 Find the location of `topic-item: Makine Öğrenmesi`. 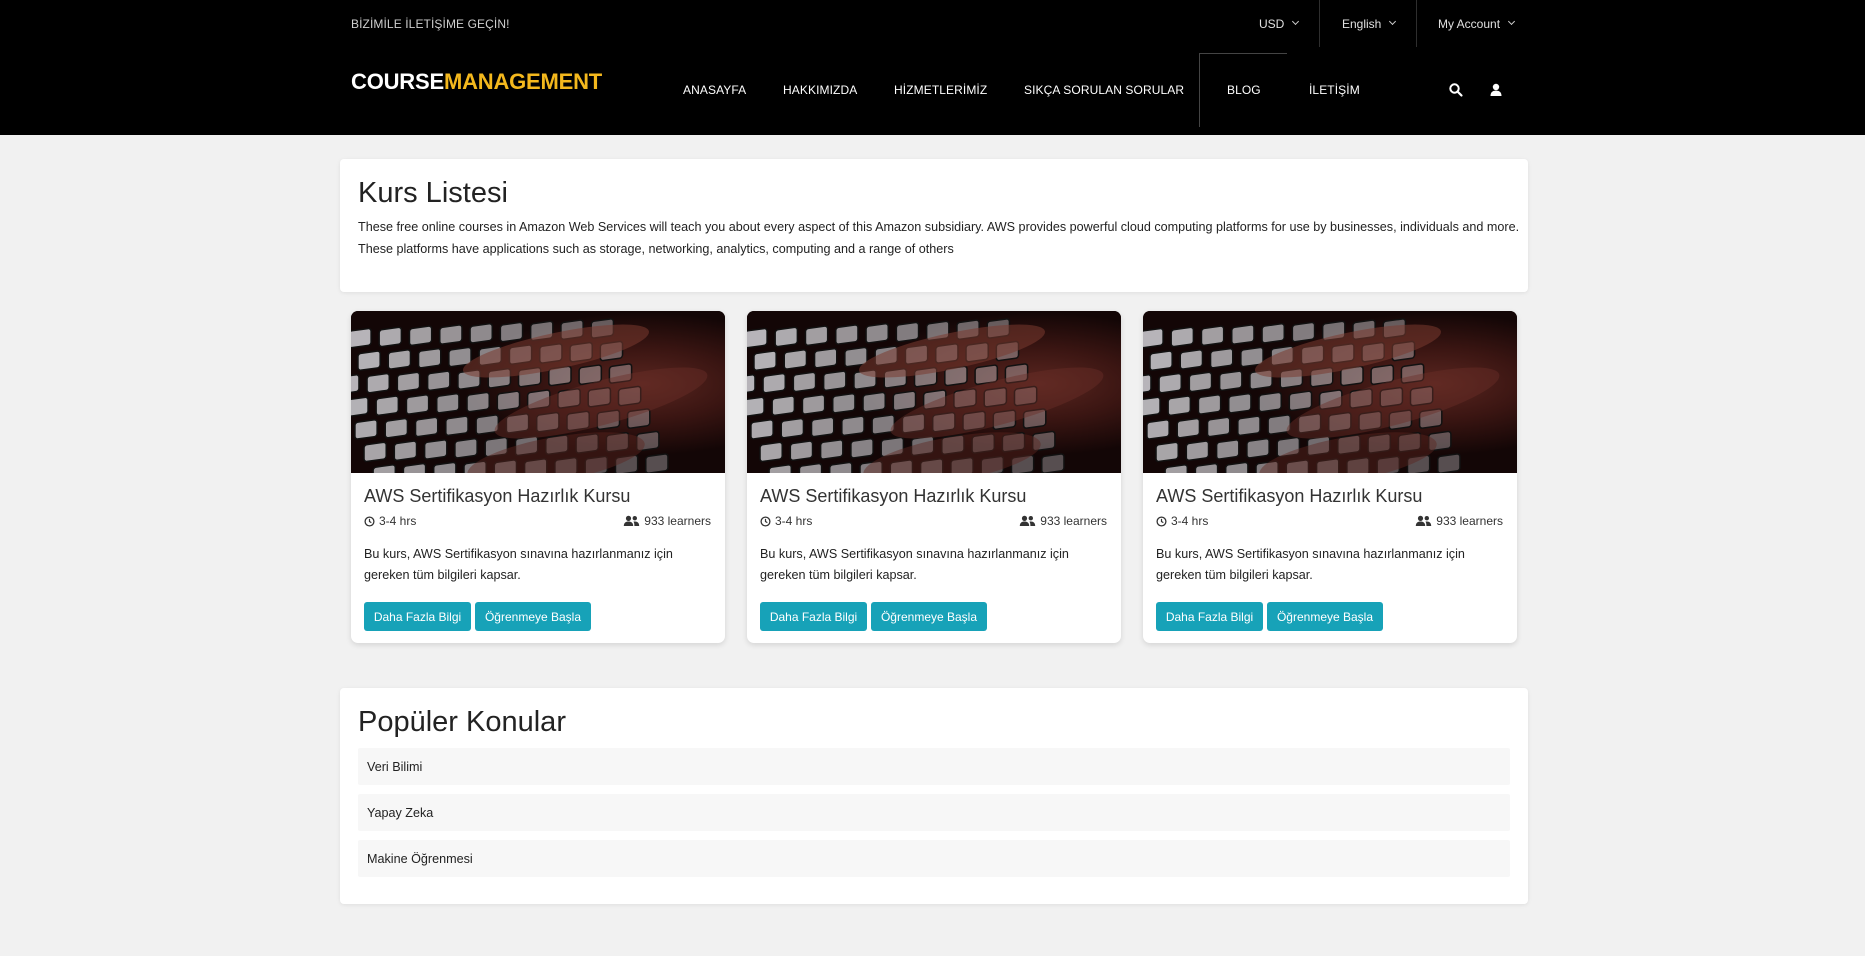

topic-item: Makine Öğrenmesi is located at coordinates (934, 858).